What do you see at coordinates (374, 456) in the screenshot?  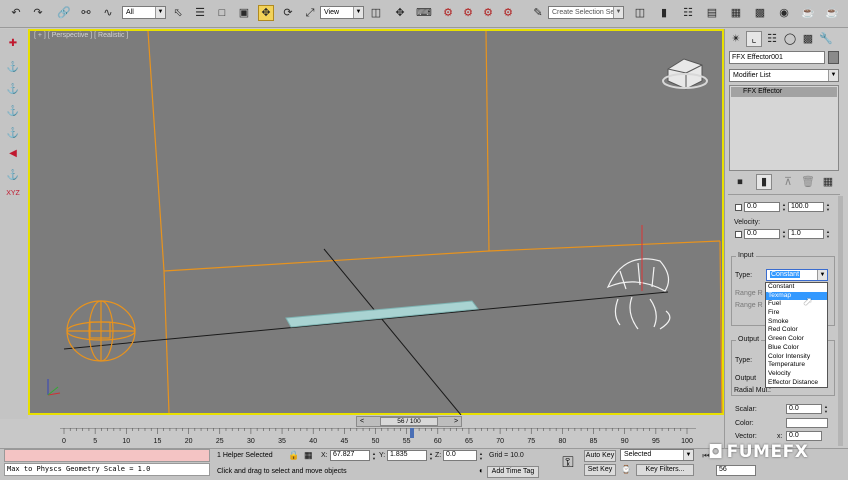 I see `x-coord-spinner: ▲ ▼` at bounding box center [374, 456].